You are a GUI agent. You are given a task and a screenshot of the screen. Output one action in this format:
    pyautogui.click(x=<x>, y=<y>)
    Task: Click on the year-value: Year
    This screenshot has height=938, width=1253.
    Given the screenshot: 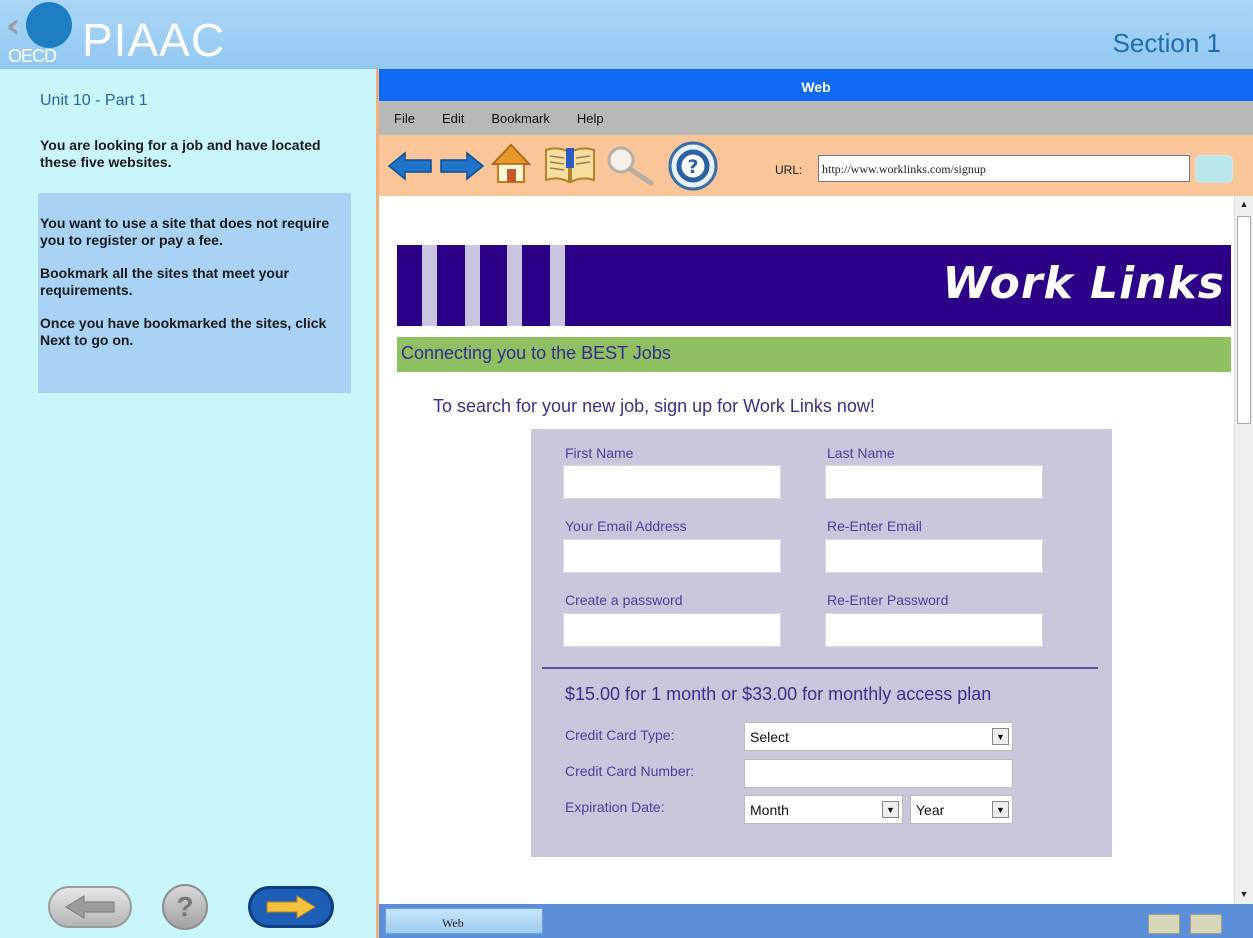 What is the action you would take?
    pyautogui.click(x=930, y=810)
    